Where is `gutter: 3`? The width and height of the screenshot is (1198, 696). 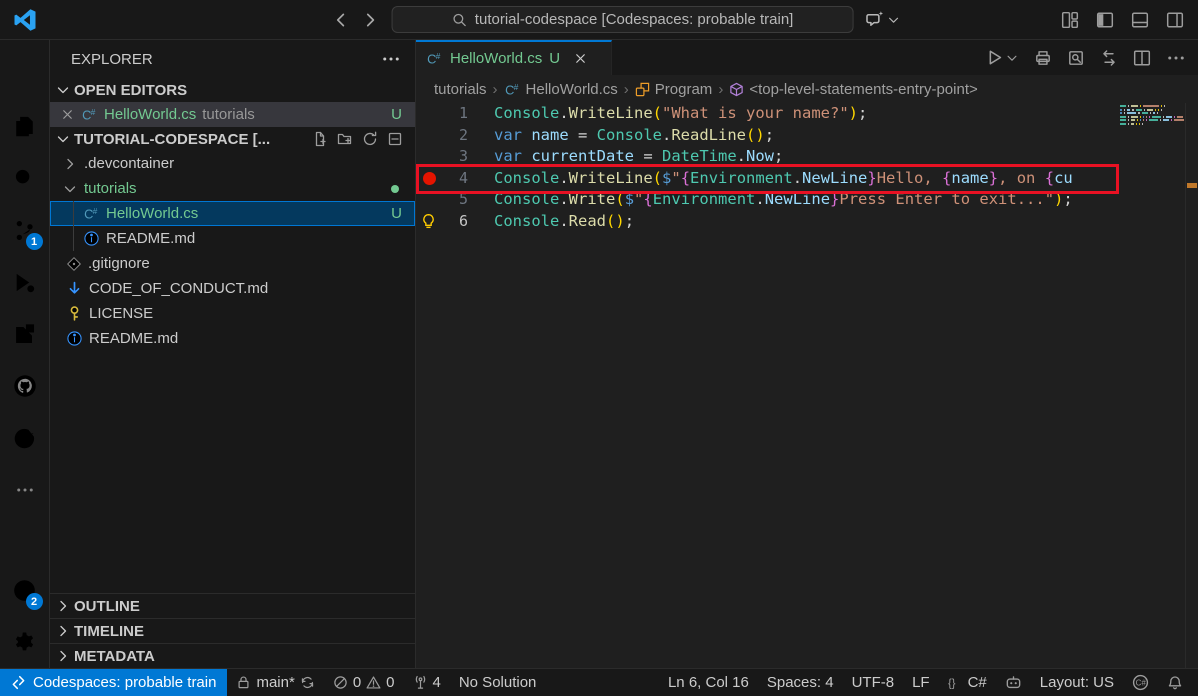 gutter: 3 is located at coordinates (455, 157).